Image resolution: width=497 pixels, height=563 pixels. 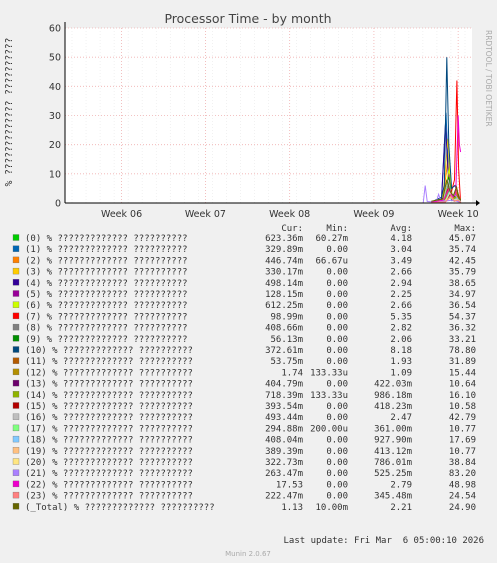 I want to click on legend-avg-18: 927.90m, so click(x=393, y=441).